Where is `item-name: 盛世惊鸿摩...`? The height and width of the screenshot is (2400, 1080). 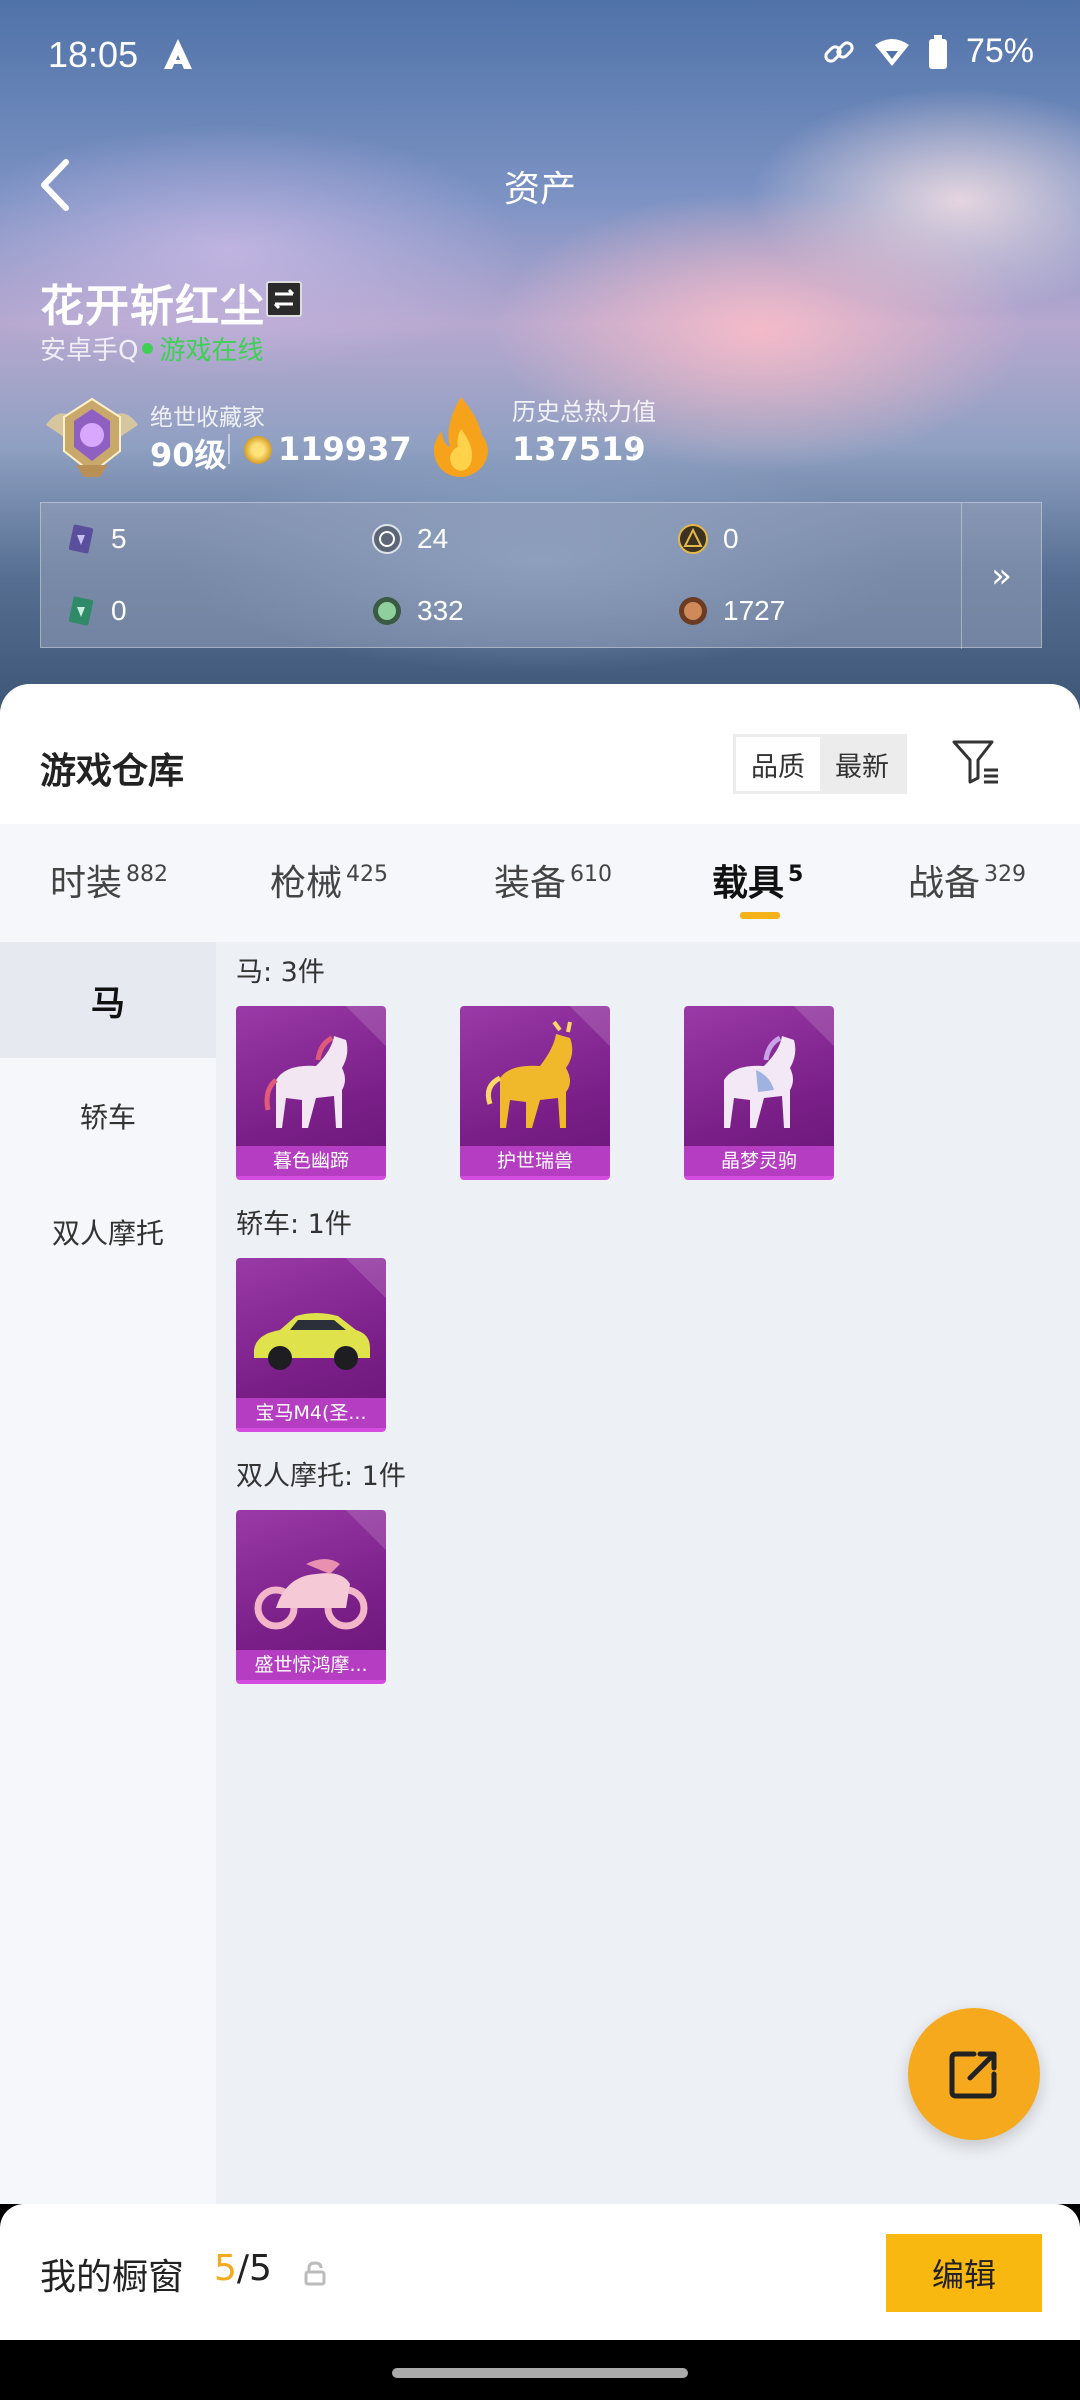
item-name: 盛世惊鸿摩... is located at coordinates (311, 1665).